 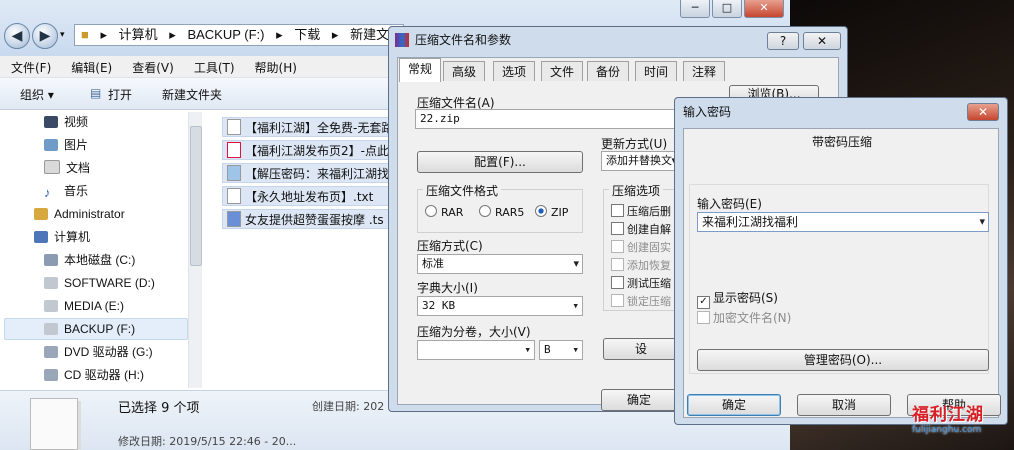 I want to click on minimize-button: ─, so click(x=695, y=9).